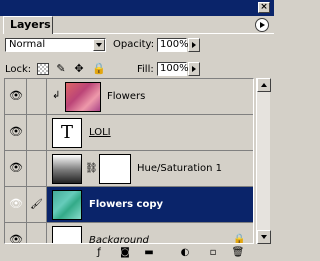 The width and height of the screenshot is (320, 261). What do you see at coordinates (56, 95) in the screenshot?
I see `clipping-arrow-icon: ↲` at bounding box center [56, 95].